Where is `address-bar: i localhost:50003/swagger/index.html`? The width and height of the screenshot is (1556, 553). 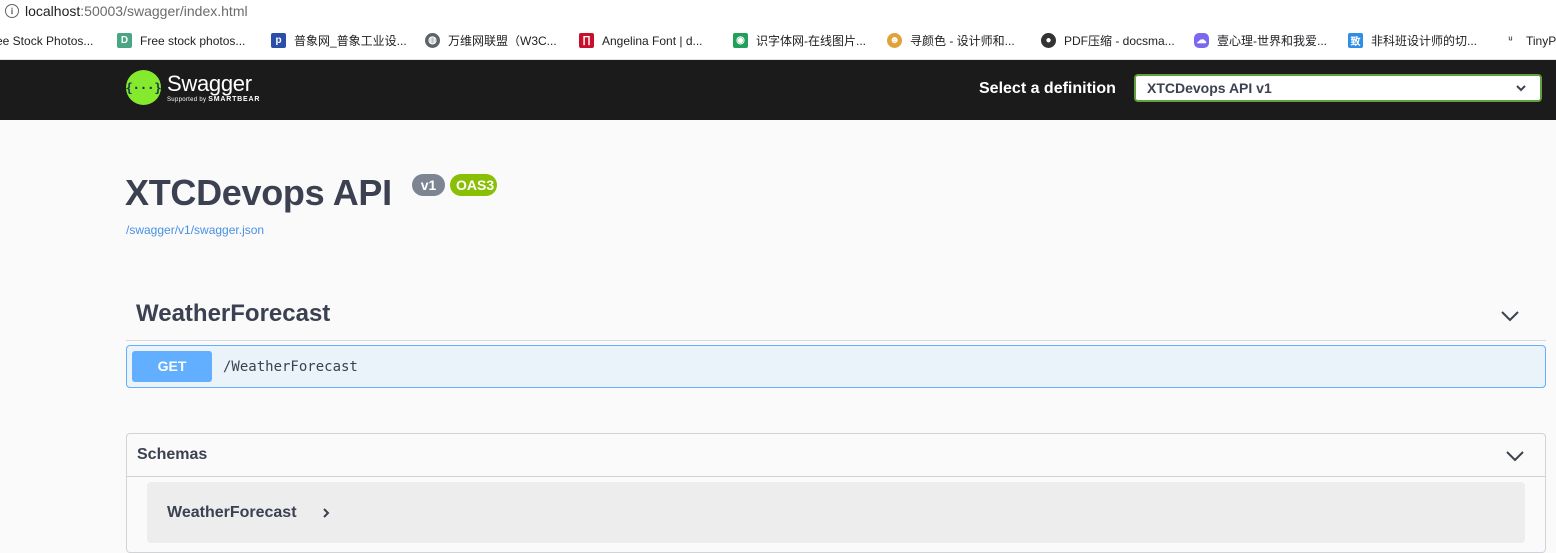 address-bar: i localhost:50003/swagger/index.html is located at coordinates (778, 11).